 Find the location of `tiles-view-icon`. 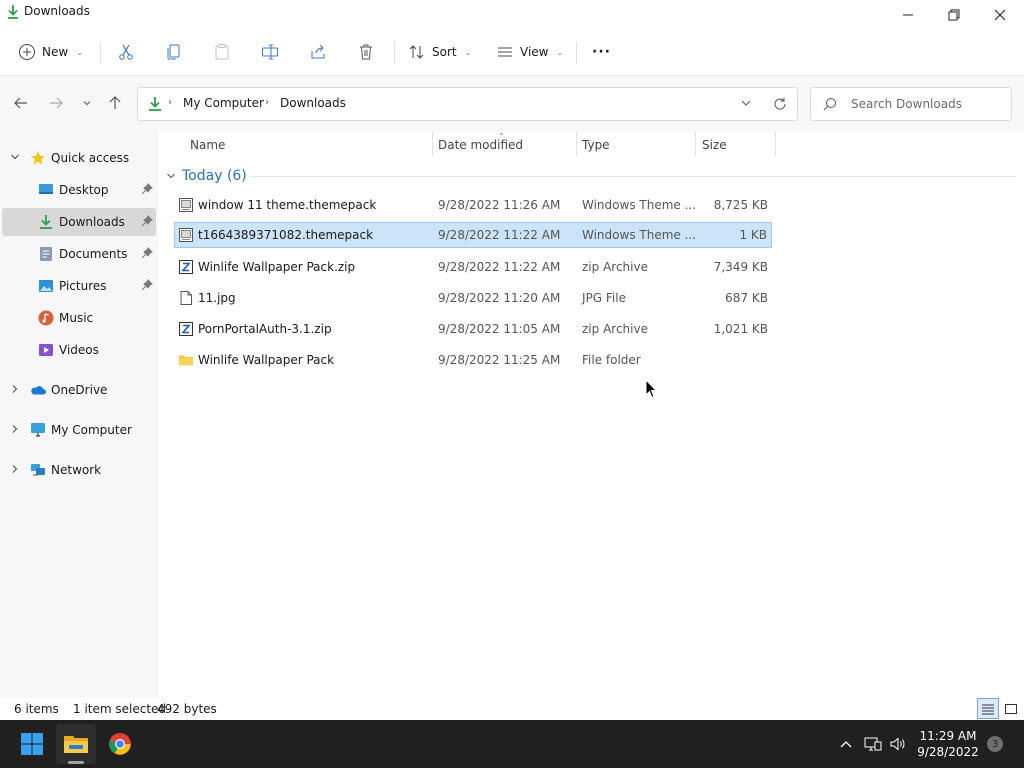

tiles-view-icon is located at coordinates (1011, 708).